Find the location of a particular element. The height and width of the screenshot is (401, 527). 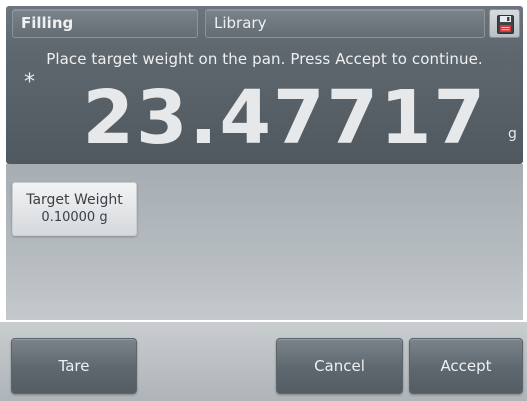

cancel-button: Cancel is located at coordinates (339, 366).